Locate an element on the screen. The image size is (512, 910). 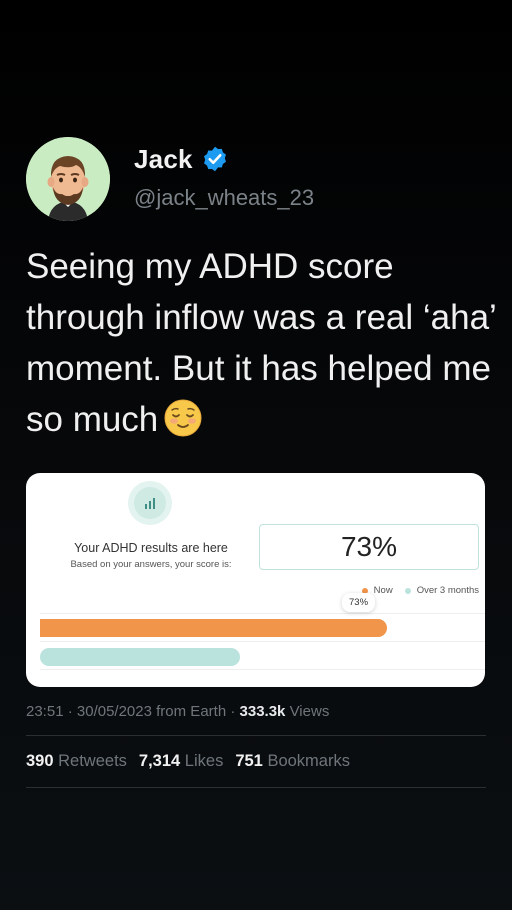
tweet-date: 30/05/2023 is located at coordinates (114, 711).